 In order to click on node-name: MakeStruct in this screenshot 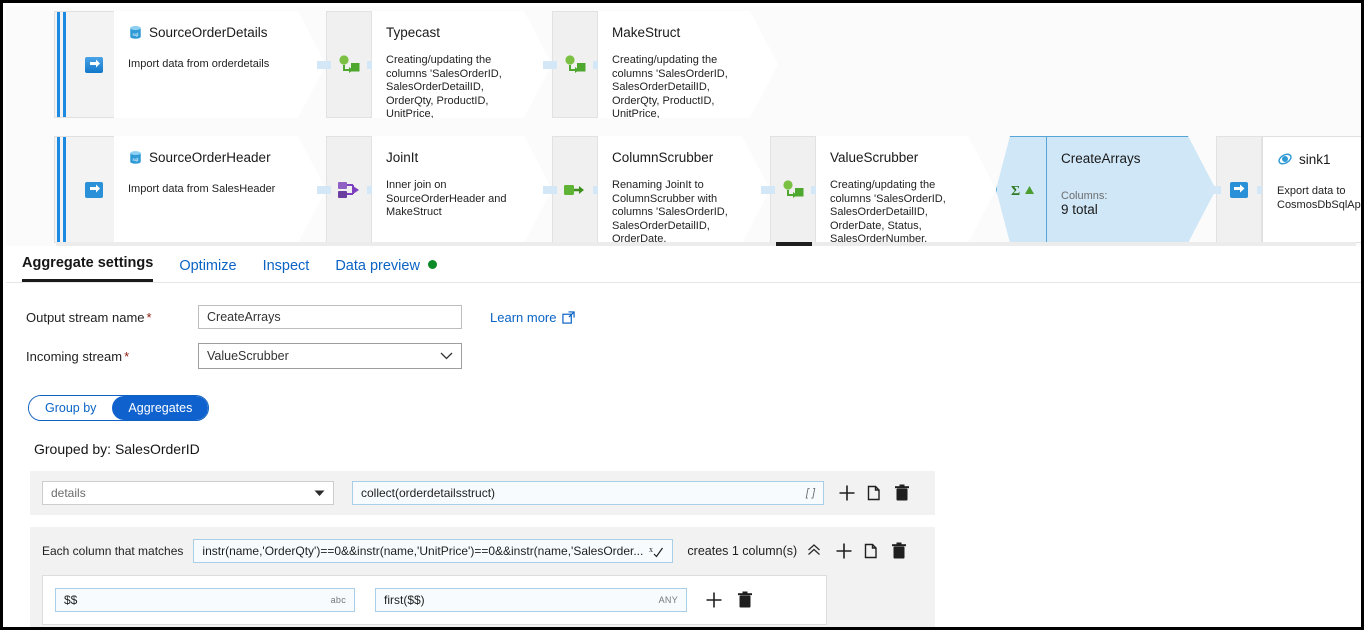, I will do `click(646, 32)`.